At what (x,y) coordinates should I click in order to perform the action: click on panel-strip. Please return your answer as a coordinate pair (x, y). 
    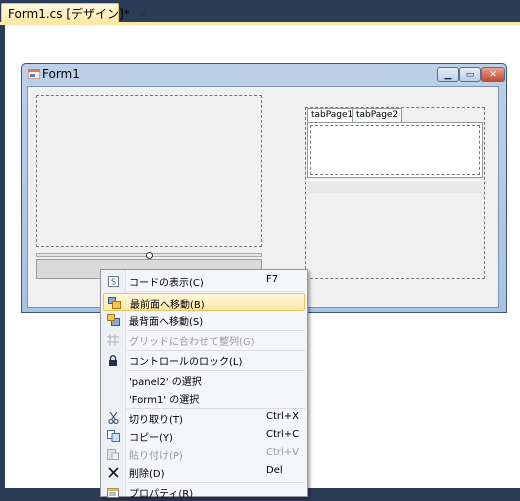
    Looking at the image, I should click on (395, 186).